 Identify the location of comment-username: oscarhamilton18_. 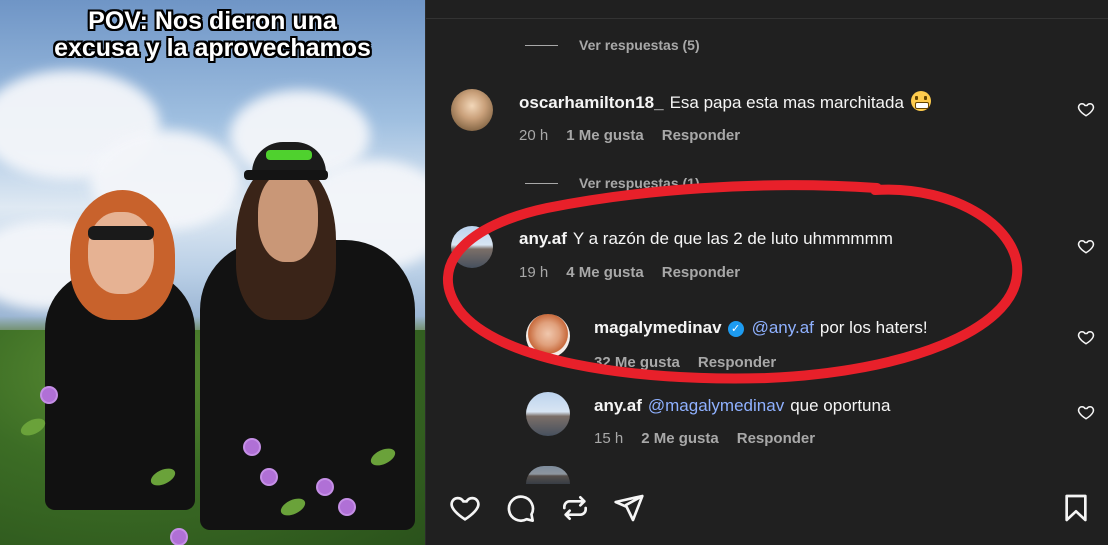
(591, 102).